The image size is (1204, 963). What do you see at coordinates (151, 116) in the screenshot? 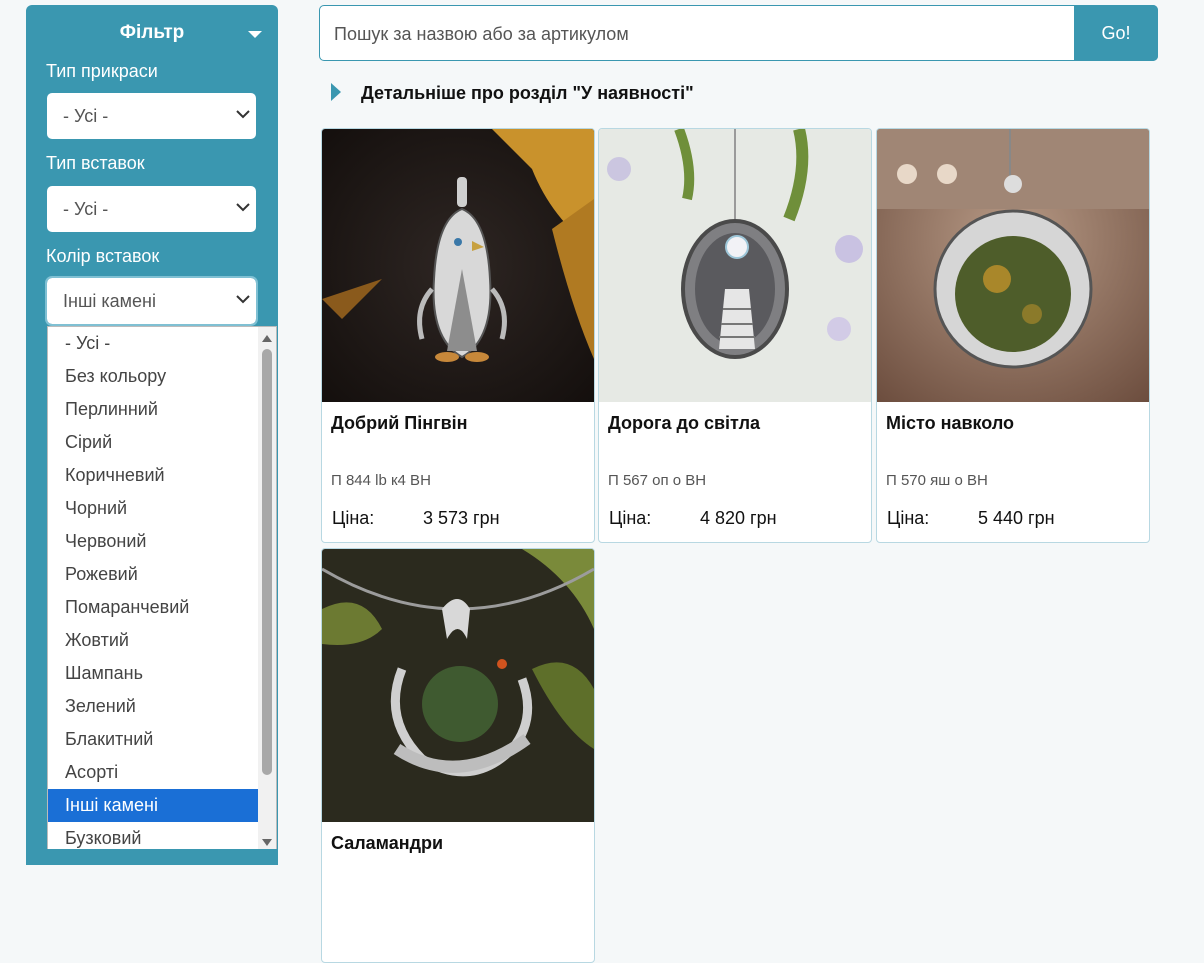
I see `jewelry-type-select: - Усі -` at bounding box center [151, 116].